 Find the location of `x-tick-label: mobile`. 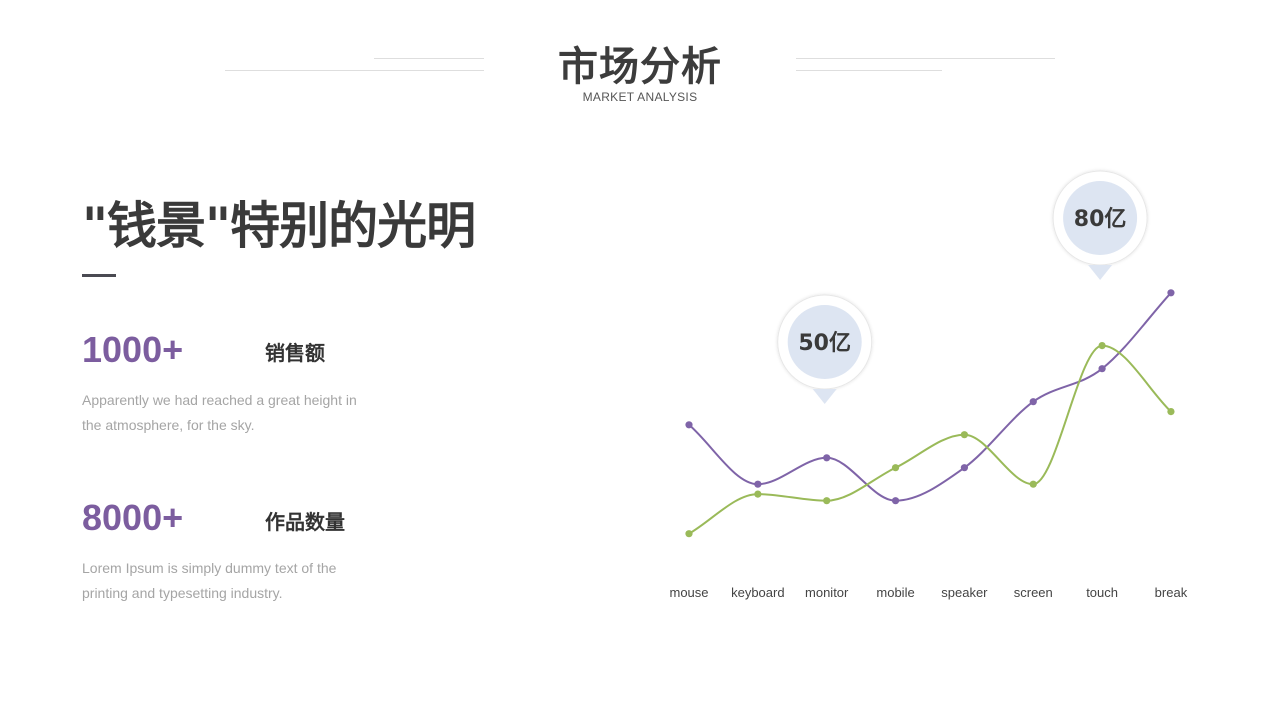

x-tick-label: mobile is located at coordinates (895, 592).